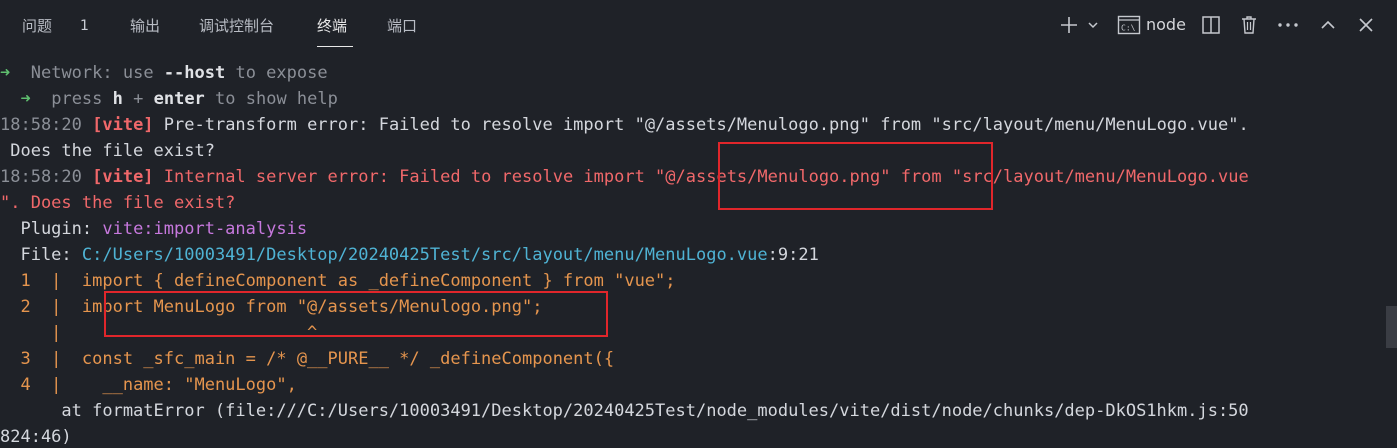 This screenshot has width=1397, height=448. I want to click on trash-icon, so click(1249, 25).